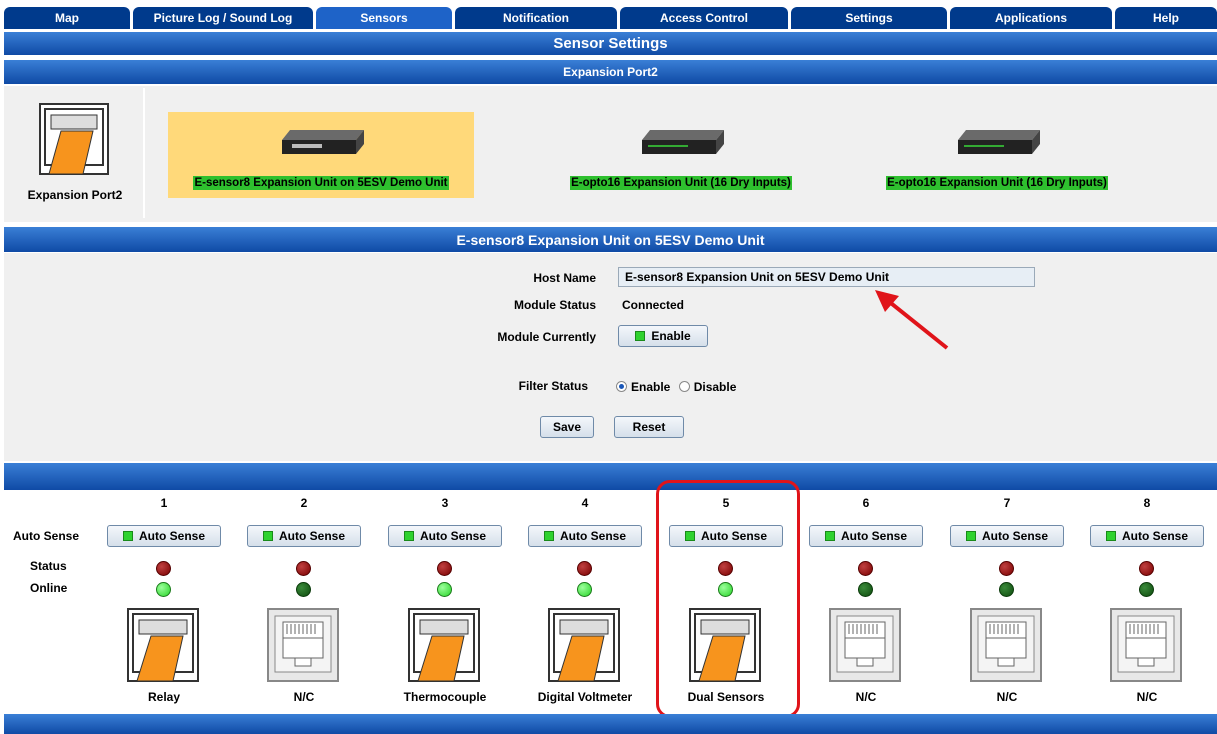 The image size is (1217, 734). Describe the element at coordinates (610, 724) in the screenshot. I see `footer-bar` at that location.